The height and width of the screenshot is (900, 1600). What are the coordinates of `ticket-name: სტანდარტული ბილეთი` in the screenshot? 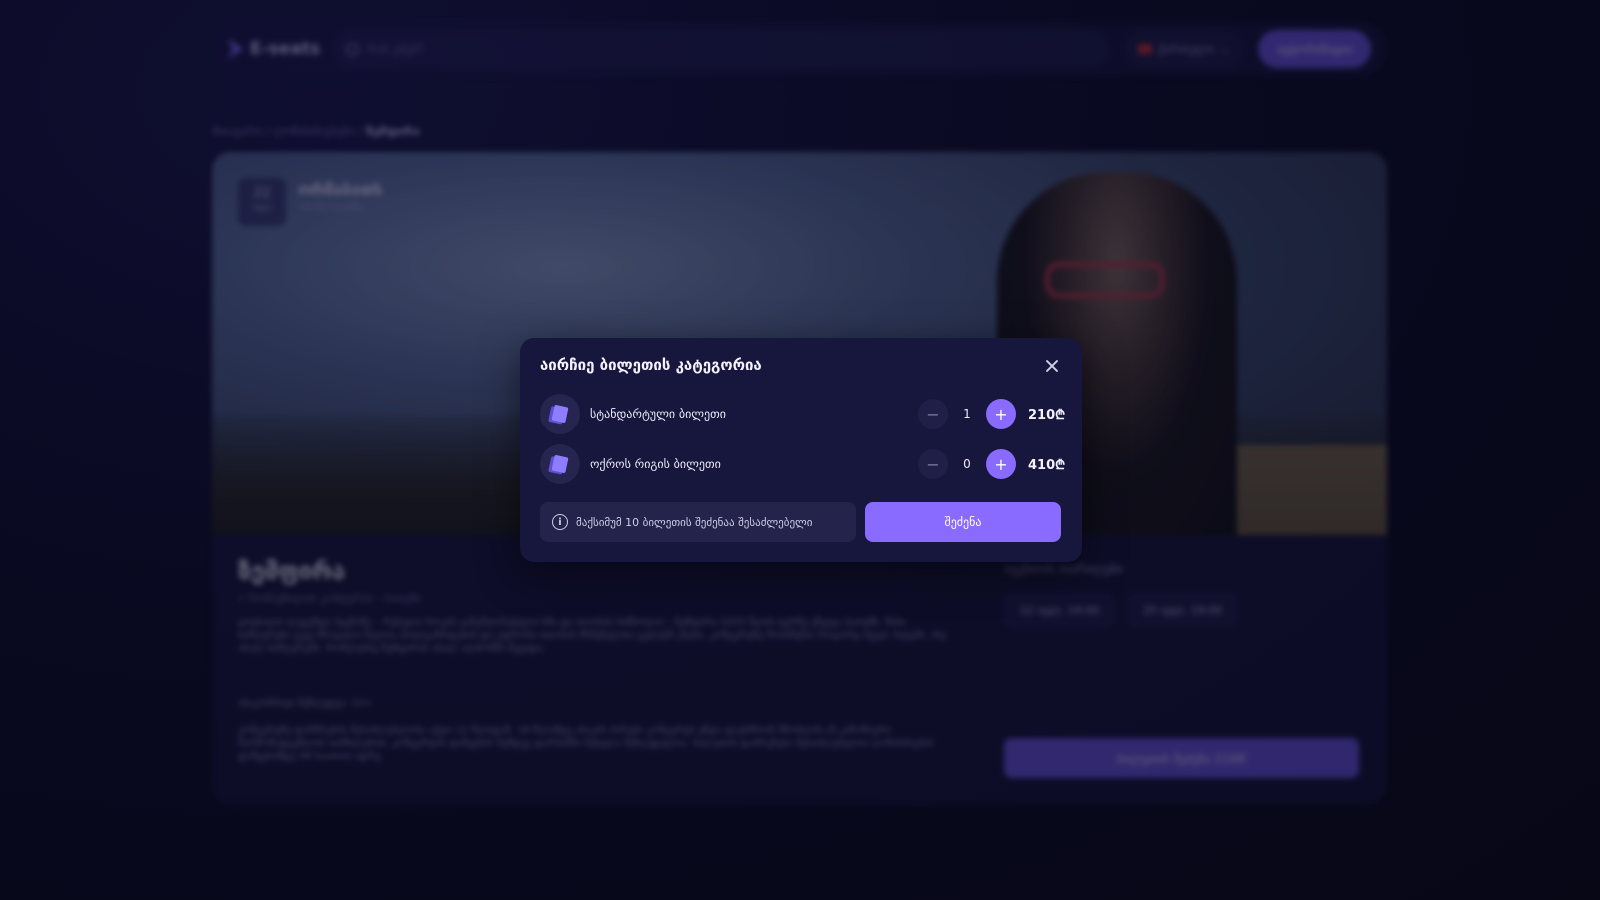 It's located at (658, 414).